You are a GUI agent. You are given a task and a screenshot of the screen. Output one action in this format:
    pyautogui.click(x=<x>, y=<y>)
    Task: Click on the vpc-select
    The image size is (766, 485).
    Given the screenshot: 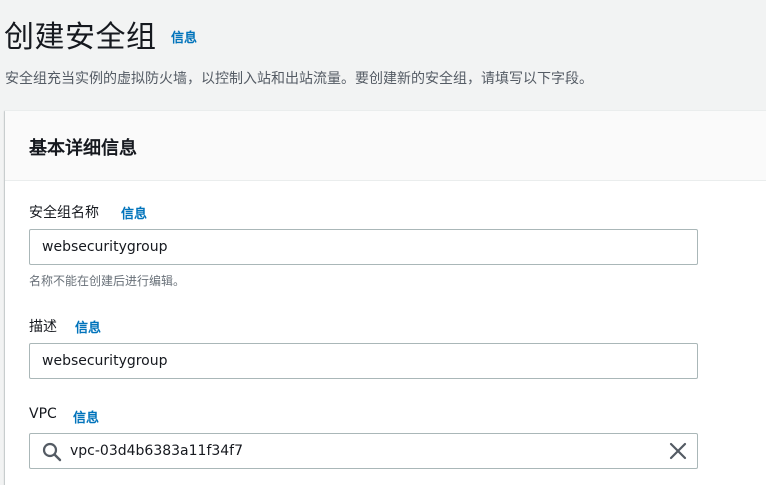 What is the action you would take?
    pyautogui.click(x=363, y=451)
    